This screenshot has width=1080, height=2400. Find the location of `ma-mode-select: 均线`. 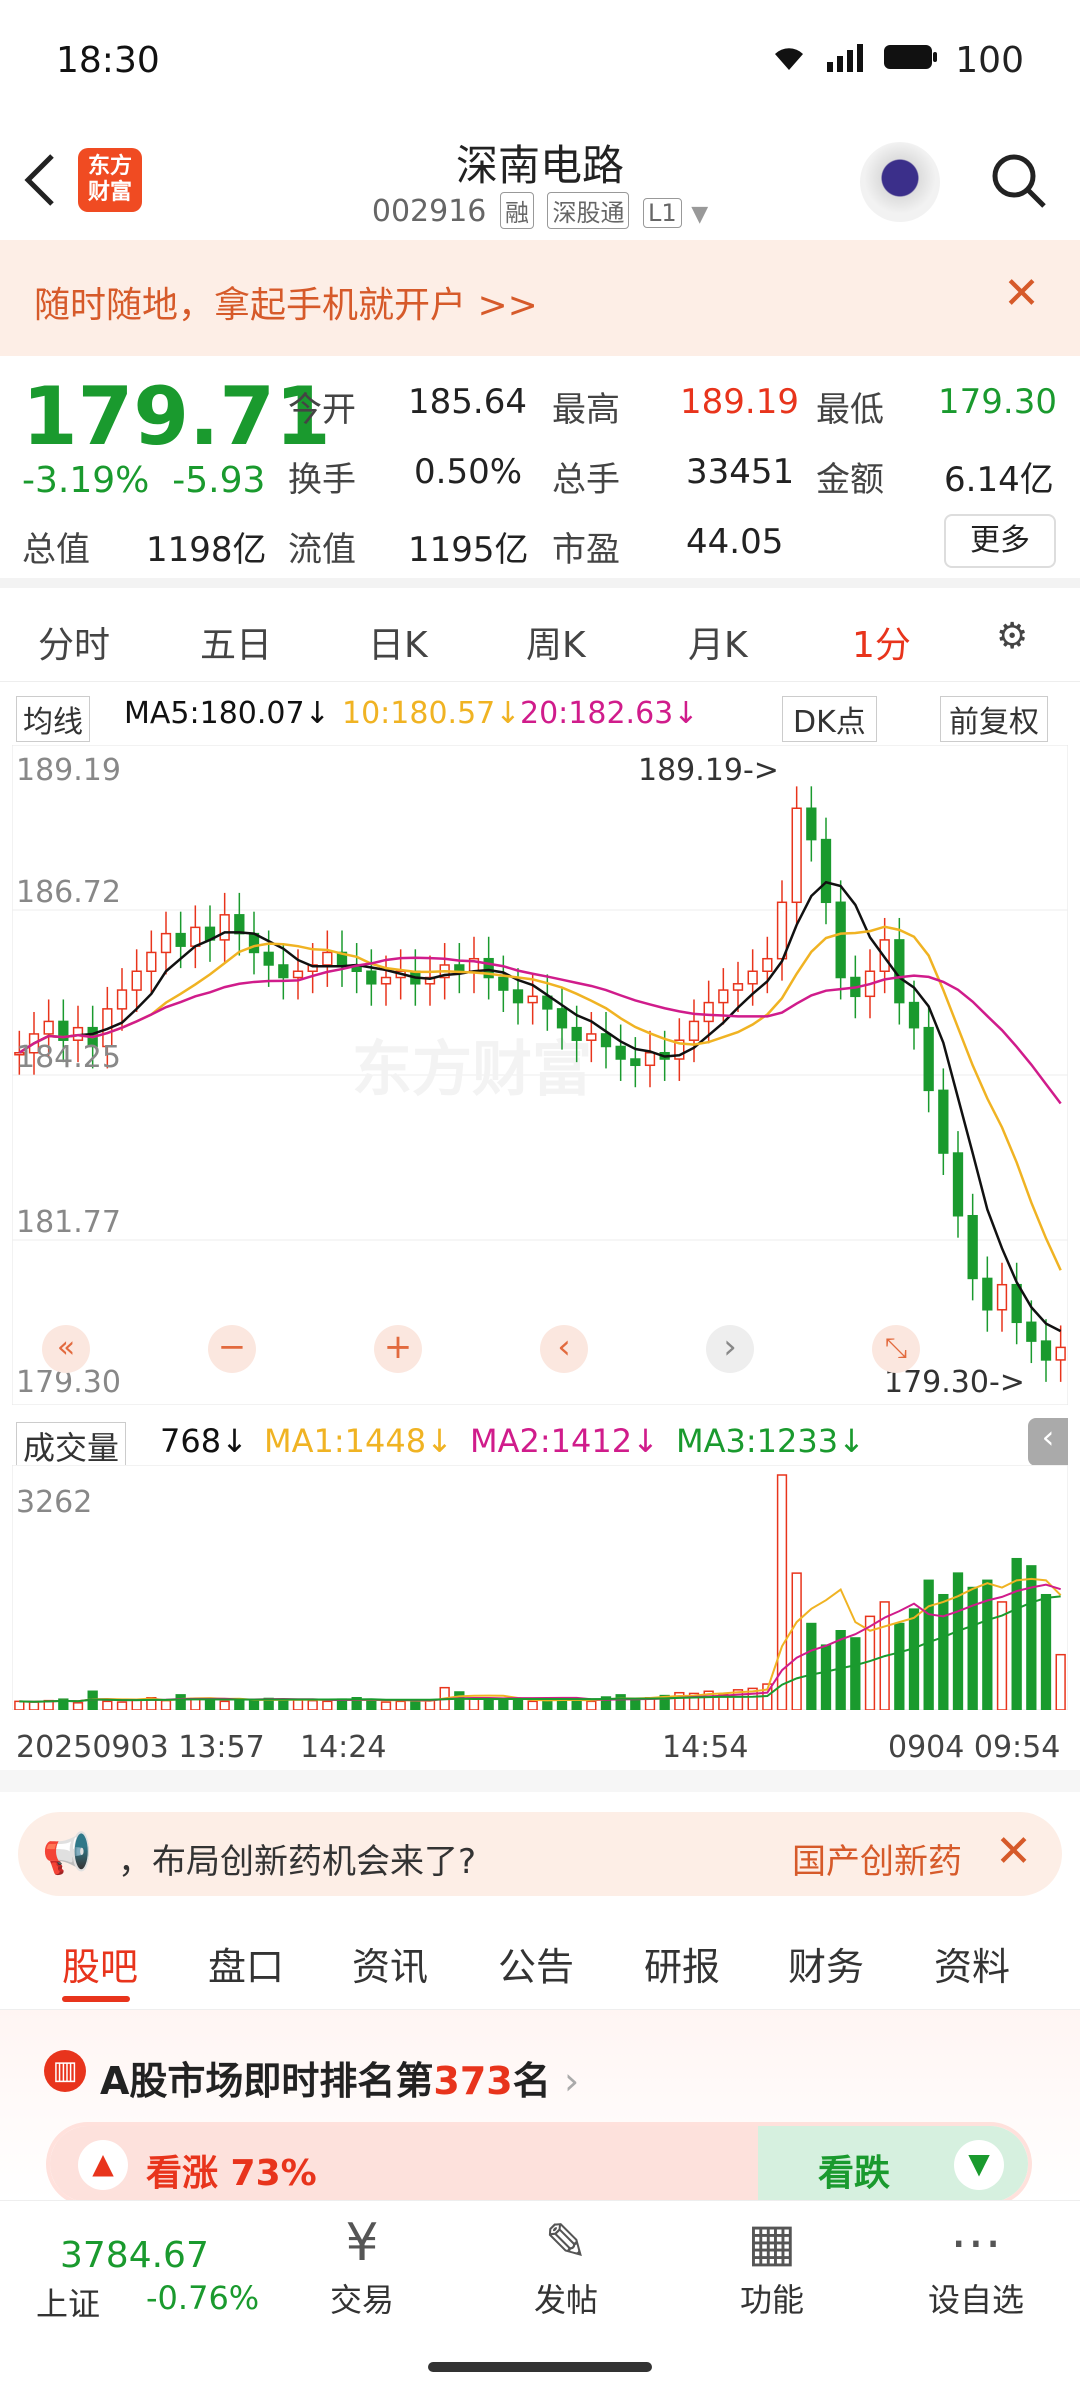

ma-mode-select: 均线 is located at coordinates (53, 719).